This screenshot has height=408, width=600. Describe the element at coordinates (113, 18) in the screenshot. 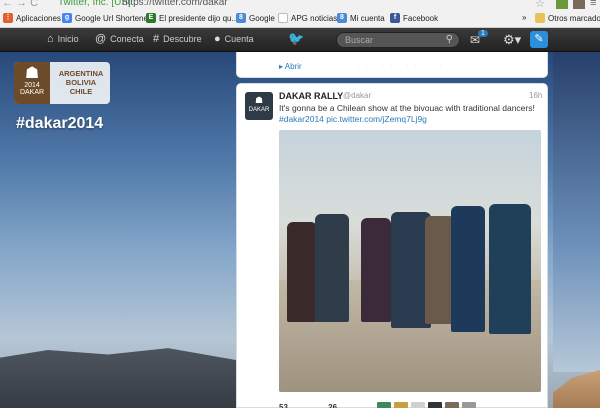

I see `bookmark-label: Google Url Shortener` at that location.